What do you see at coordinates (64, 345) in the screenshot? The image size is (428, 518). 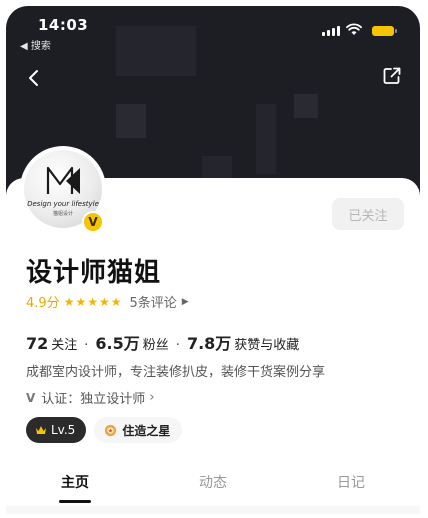 I see `following-label: 关注` at bounding box center [64, 345].